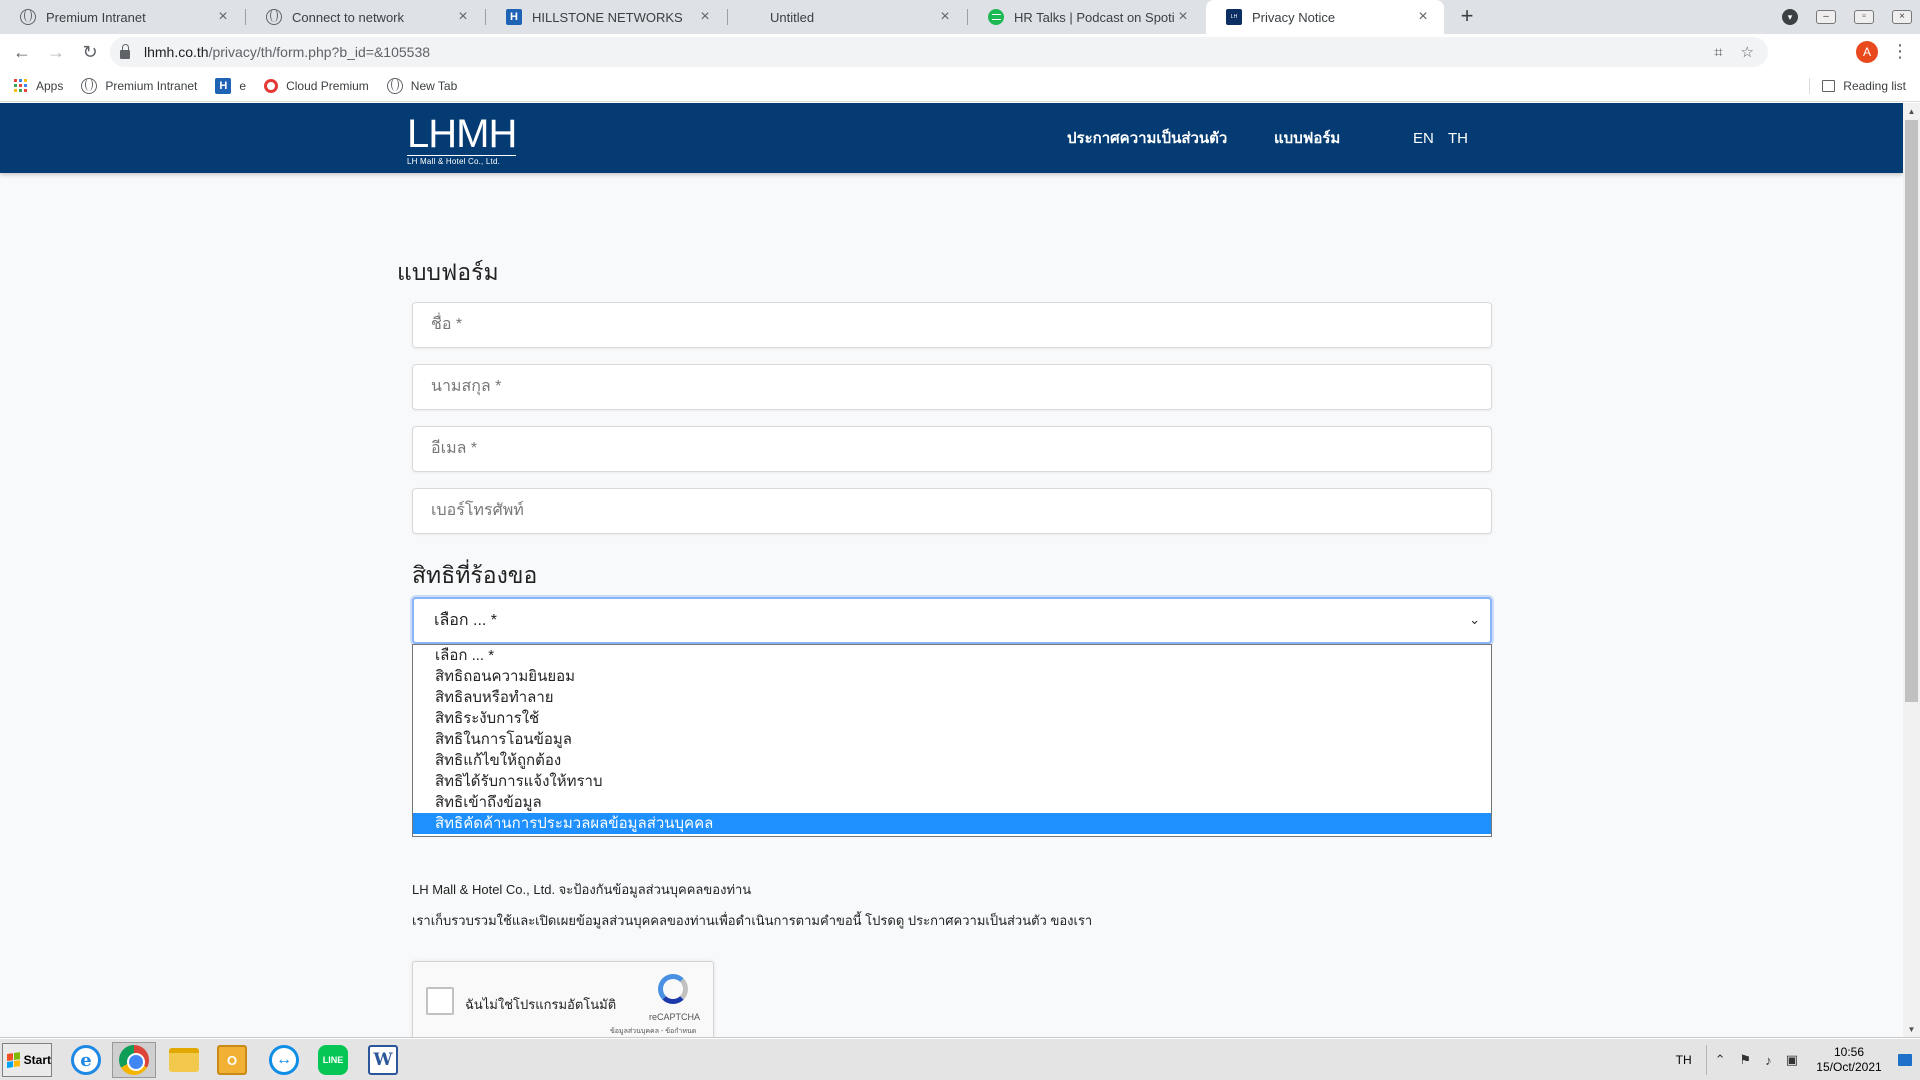 This screenshot has width=1920, height=1080. I want to click on taskbar-word: W, so click(383, 1060).